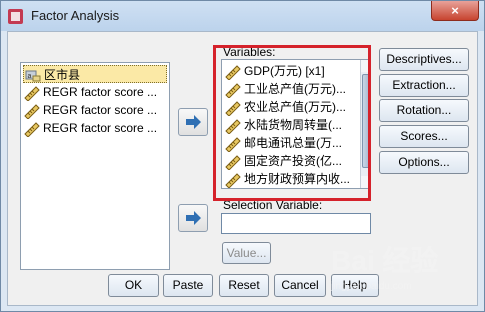  What do you see at coordinates (371, 286) in the screenshot?
I see `watermark-subtext: jingyan.baidu.com` at bounding box center [371, 286].